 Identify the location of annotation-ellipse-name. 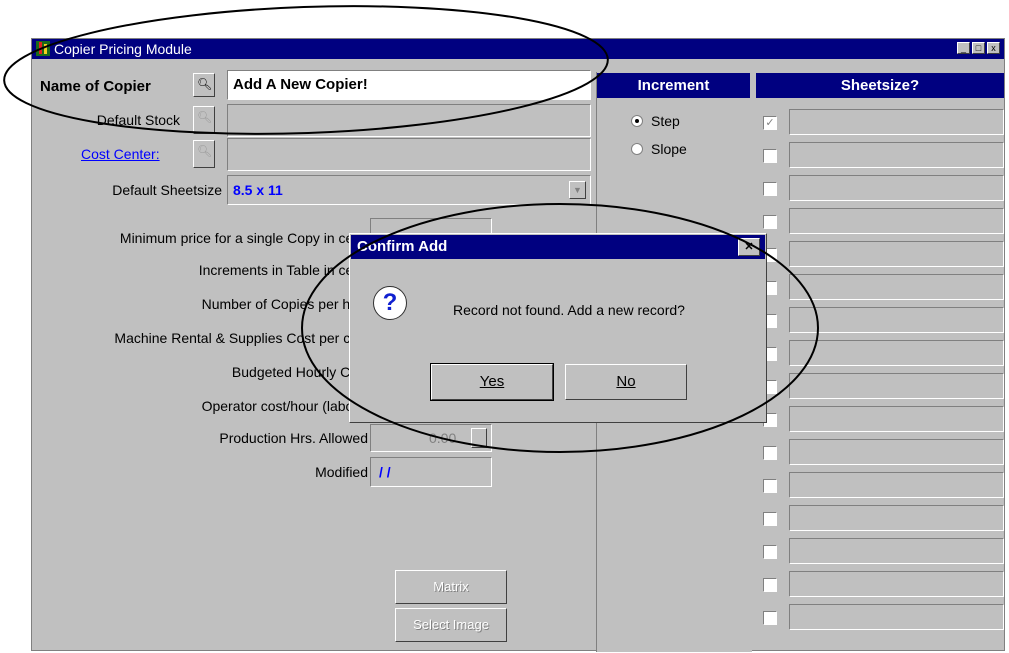
(306, 70).